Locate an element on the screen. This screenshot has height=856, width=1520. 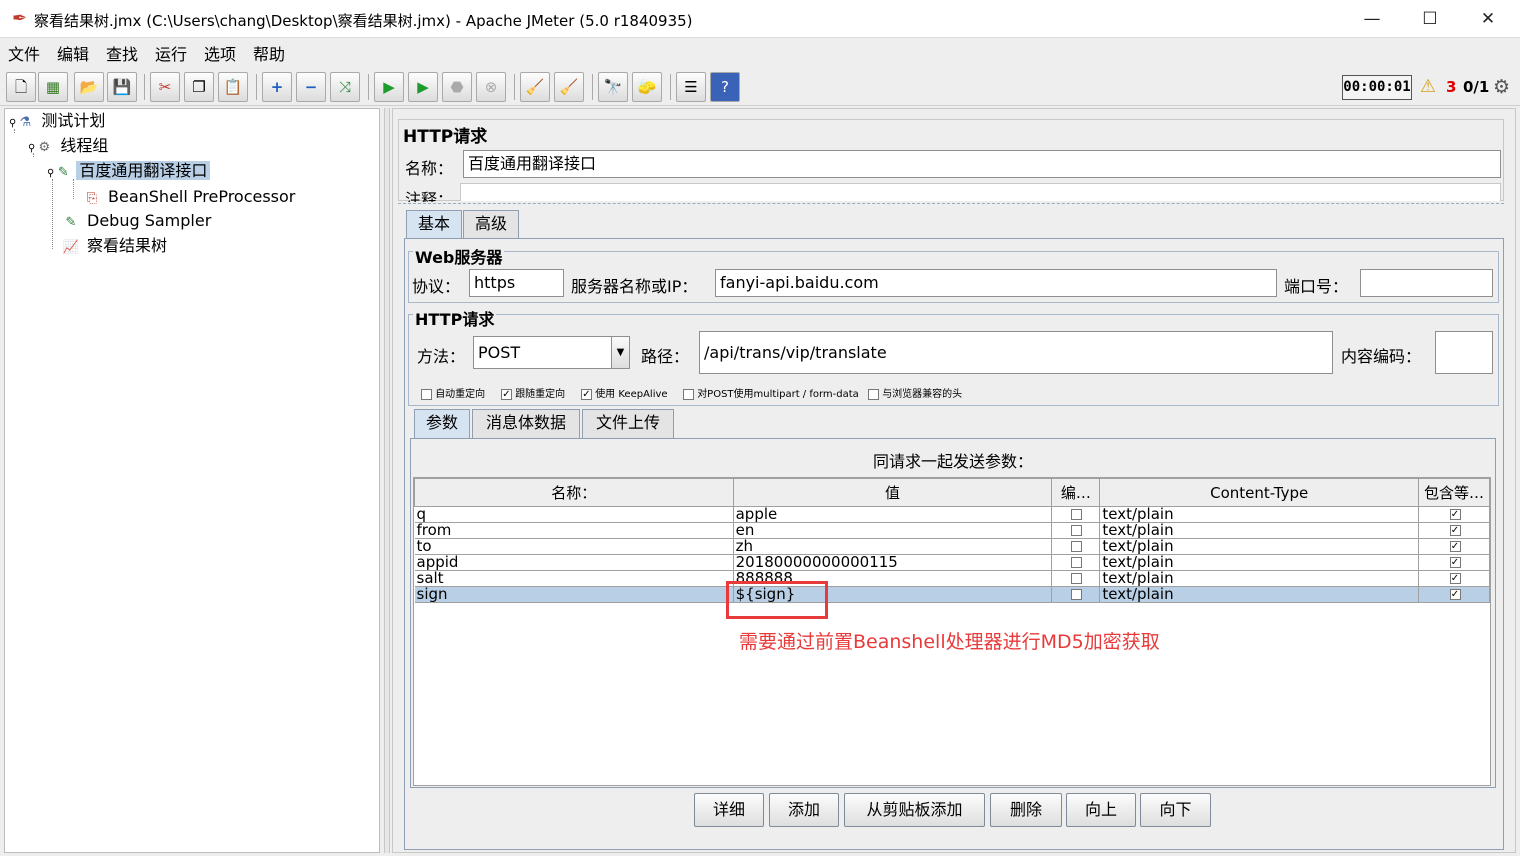
shutdown-icon: ⊗ is located at coordinates (491, 87).